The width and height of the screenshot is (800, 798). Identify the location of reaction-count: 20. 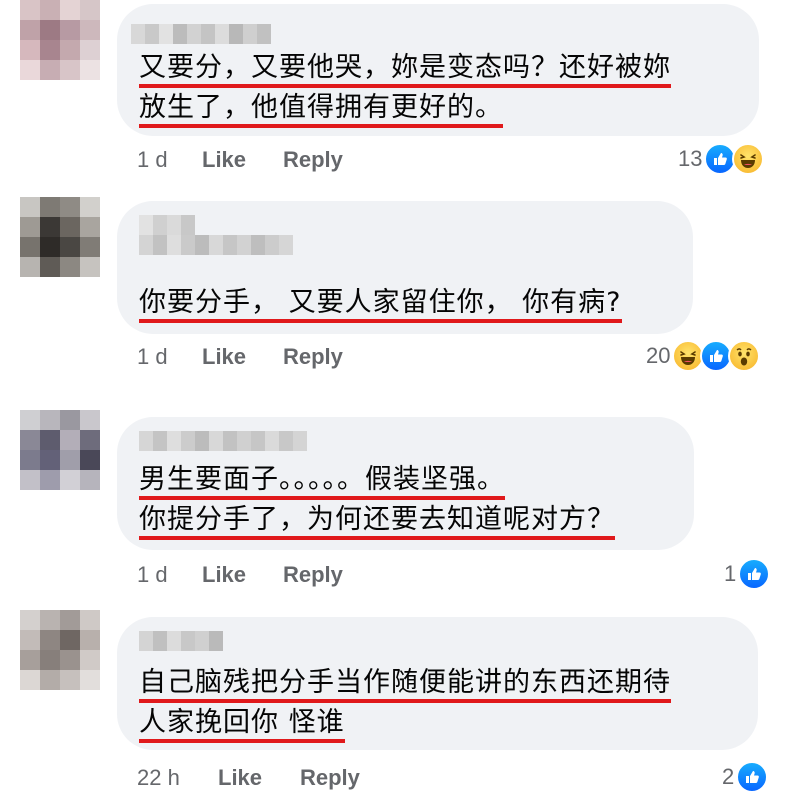
(658, 355).